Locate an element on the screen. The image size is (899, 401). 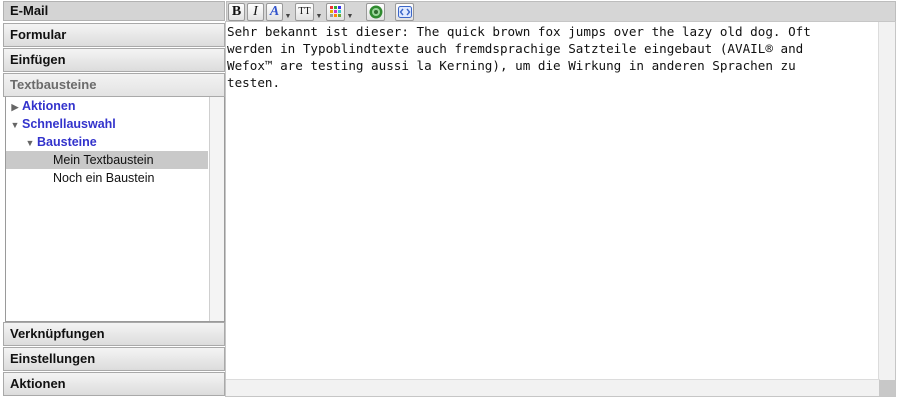
tree-node-aktionen: ▶ Aktionen is located at coordinates (42, 106).